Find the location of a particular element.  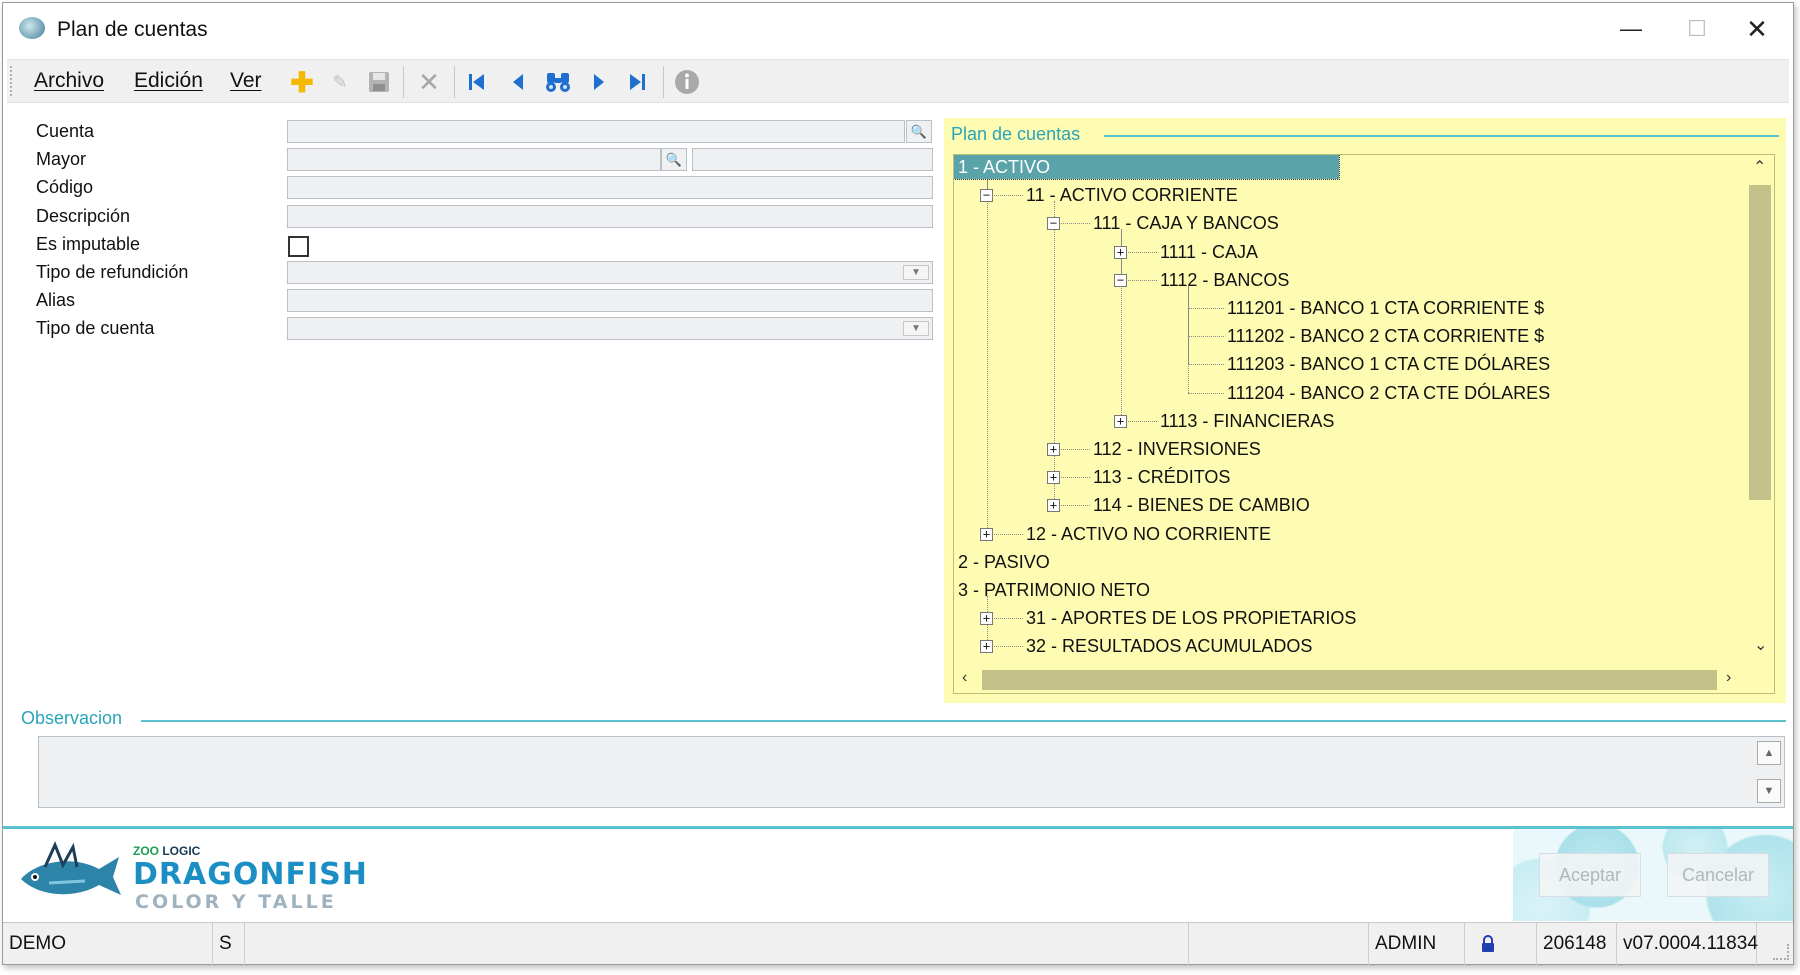

codigo-field is located at coordinates (610, 187).